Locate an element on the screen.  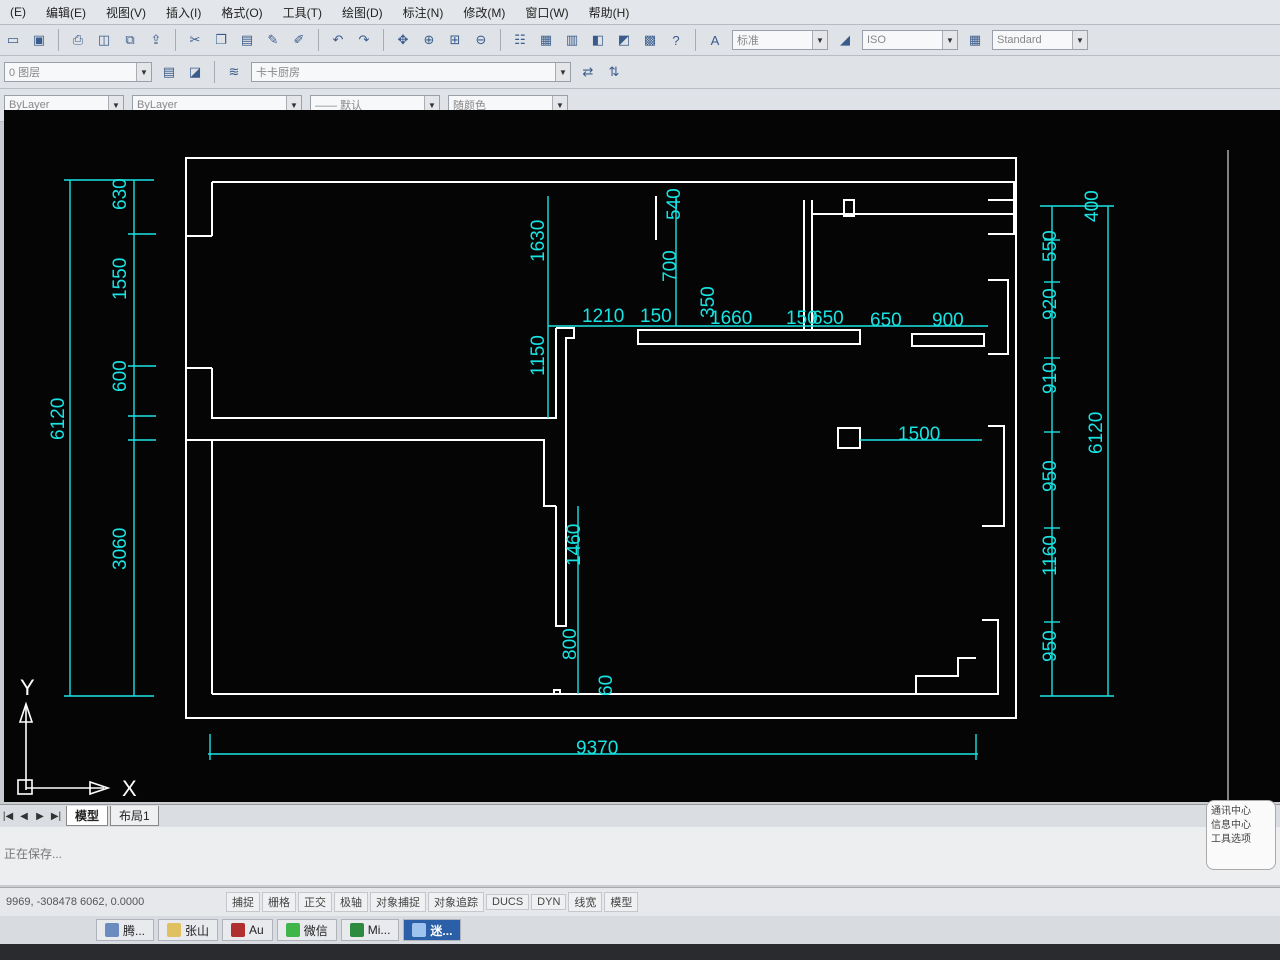
lineweight-toggle: 线宽 is located at coordinates (585, 902).